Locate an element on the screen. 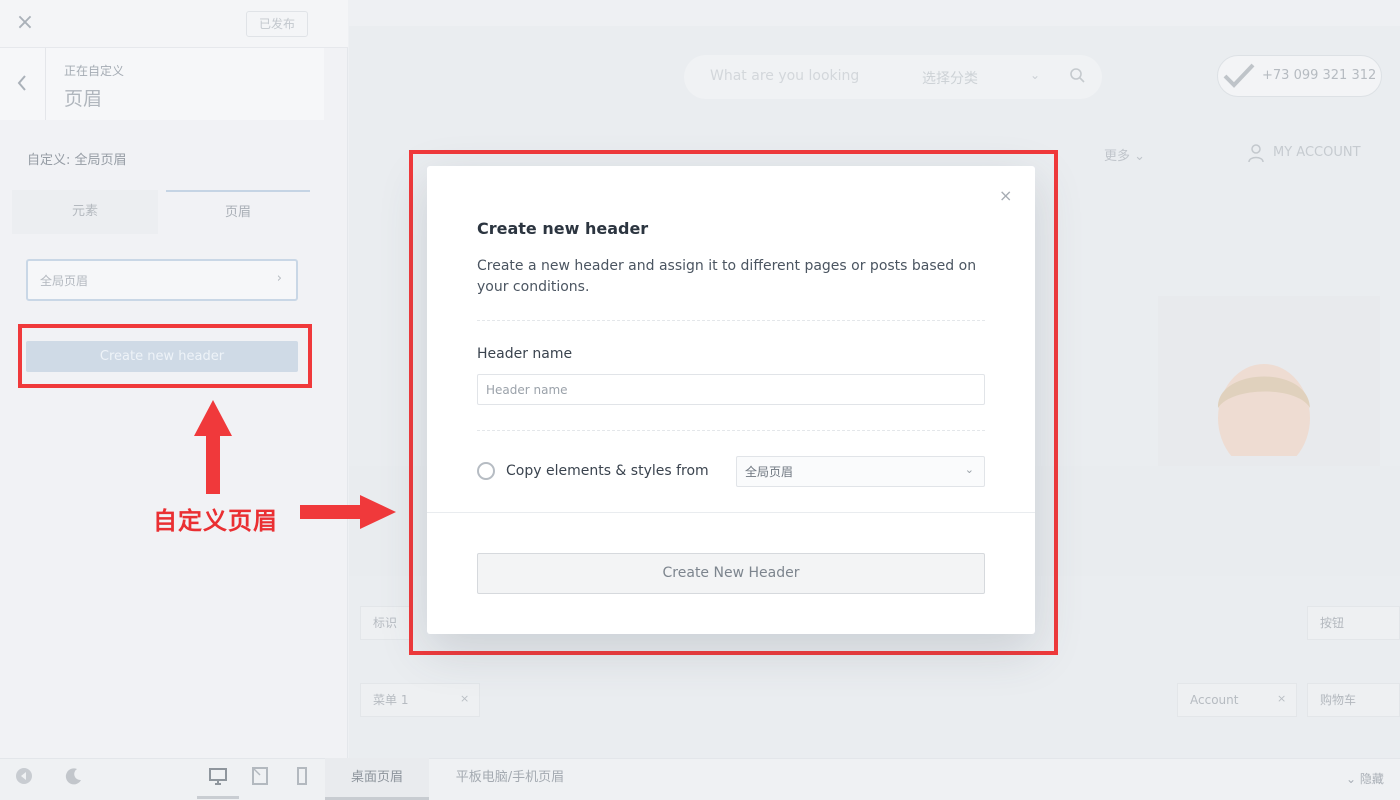 The width and height of the screenshot is (1400, 800). global-header-select: 全局页眉 › is located at coordinates (162, 280).